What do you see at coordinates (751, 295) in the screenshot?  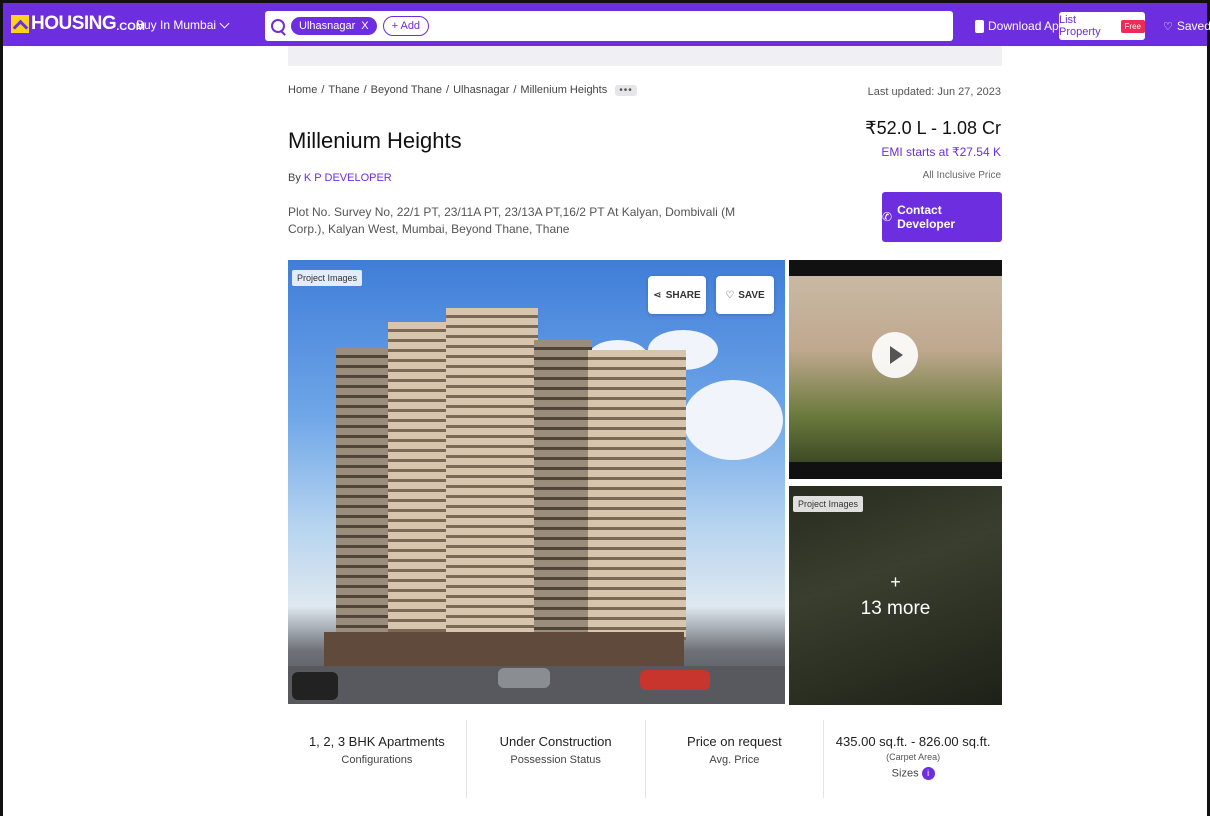 I see `save-label: SAVE` at bounding box center [751, 295].